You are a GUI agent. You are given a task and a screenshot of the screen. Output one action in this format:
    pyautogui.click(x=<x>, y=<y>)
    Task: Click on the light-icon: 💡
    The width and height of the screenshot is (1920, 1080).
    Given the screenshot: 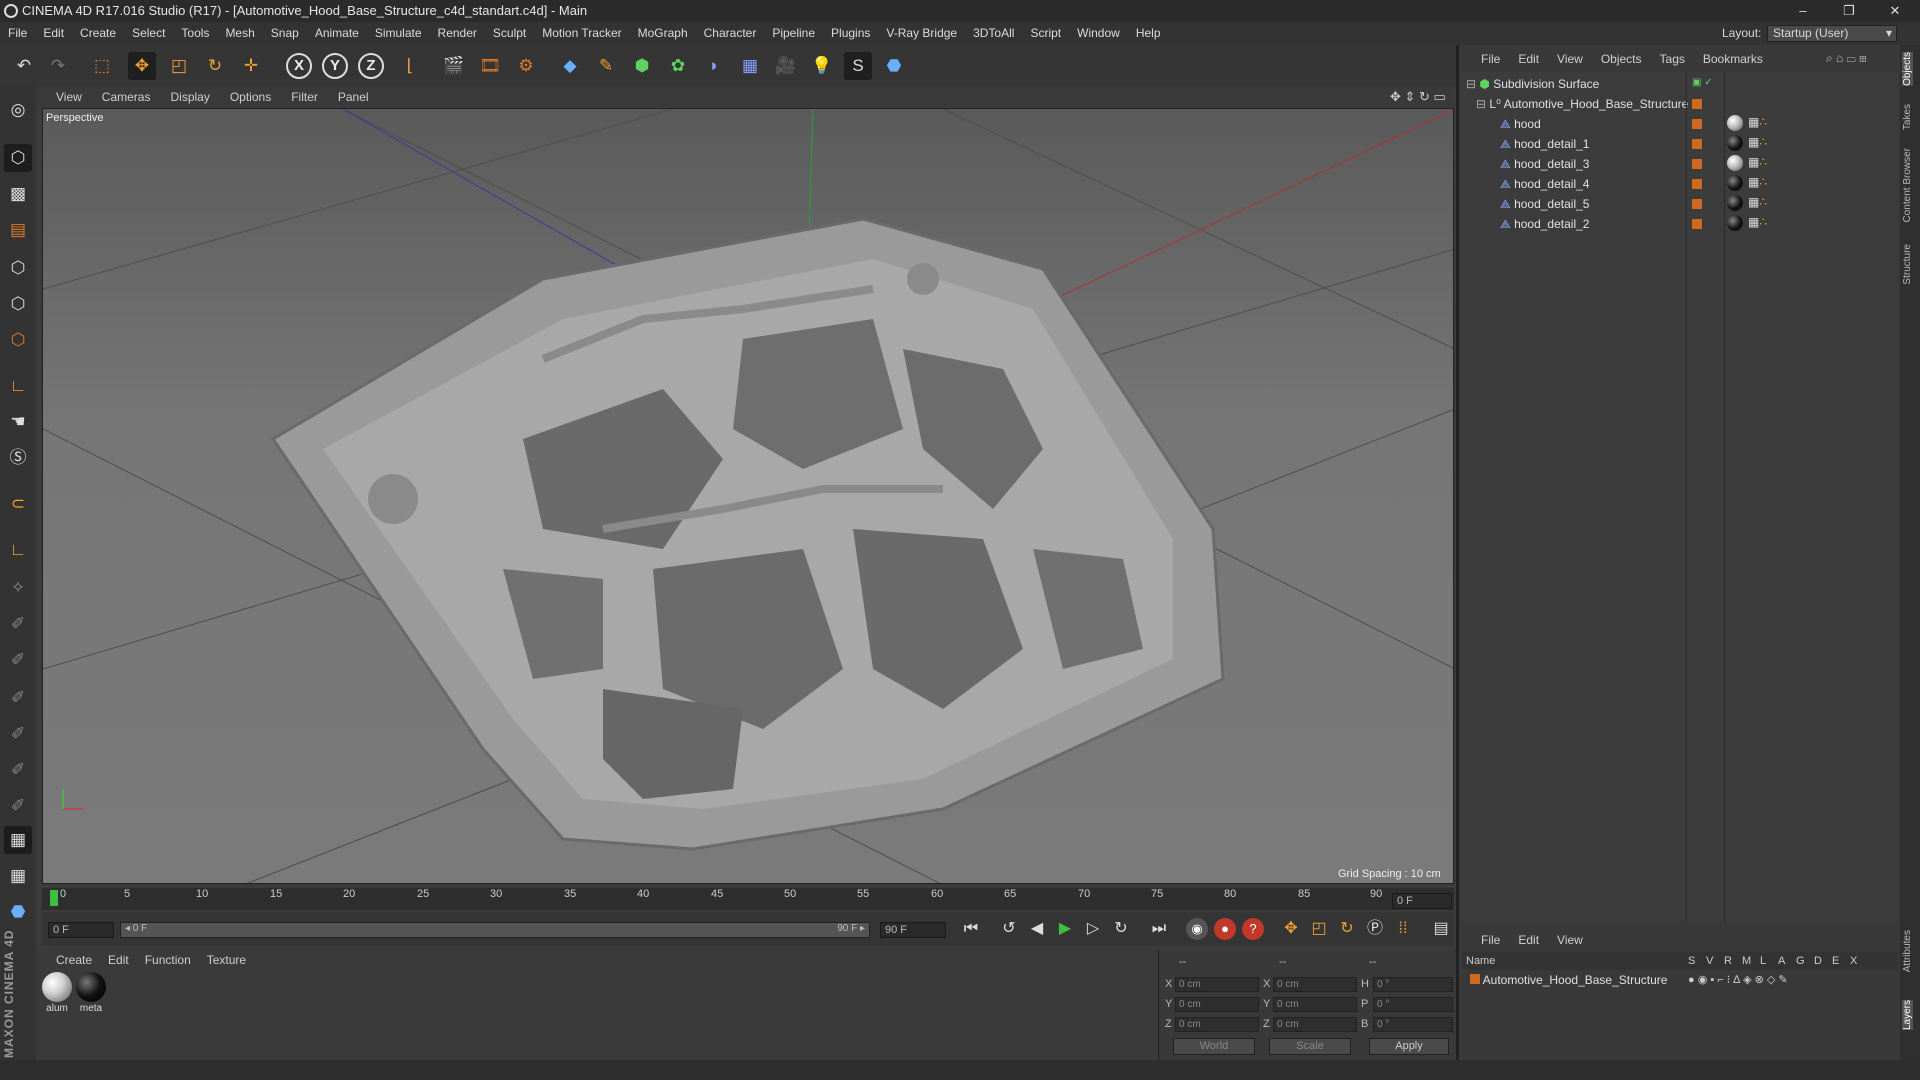 What is the action you would take?
    pyautogui.click(x=822, y=66)
    